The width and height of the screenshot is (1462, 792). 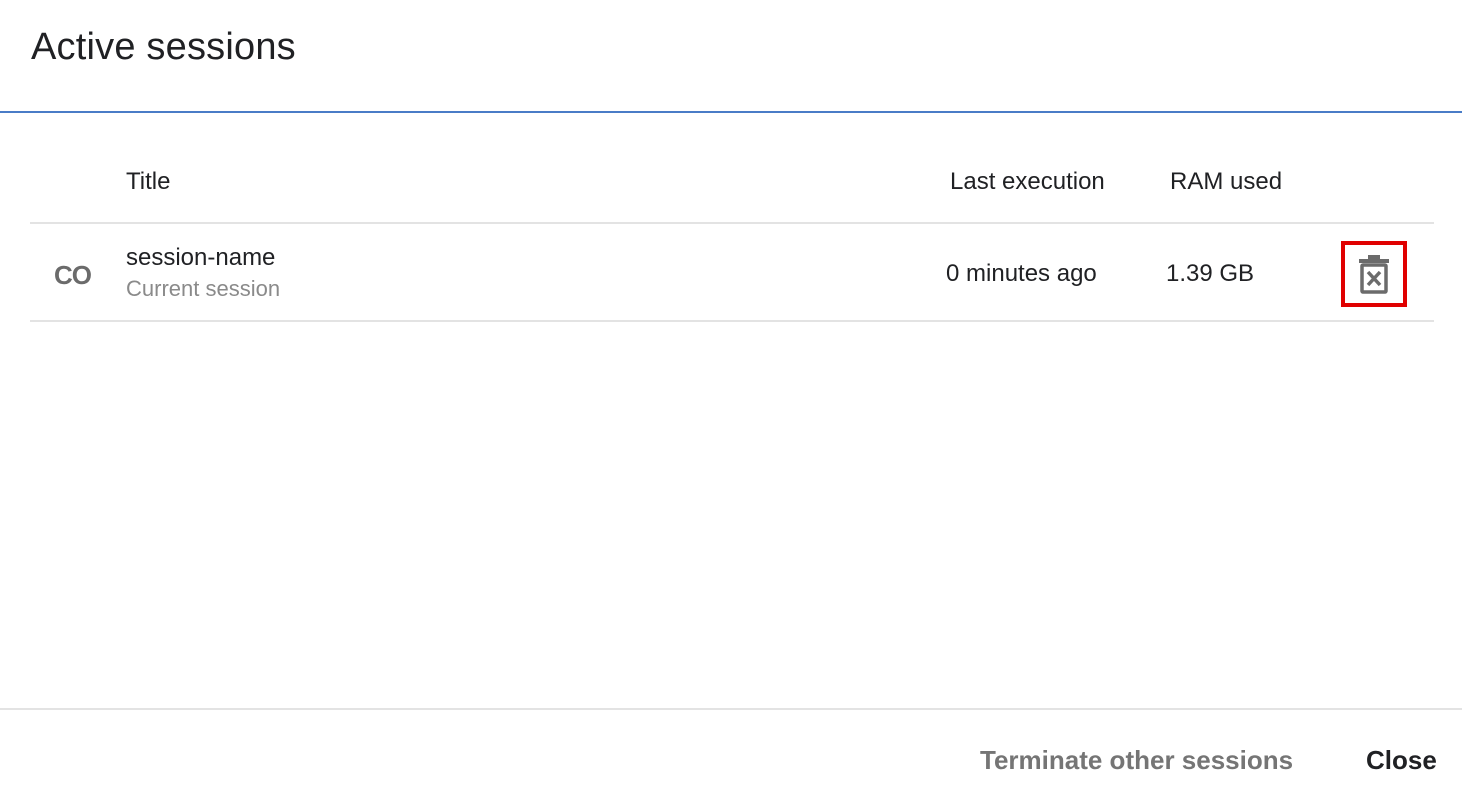 What do you see at coordinates (1210, 273) in the screenshot?
I see `session-ram-used: 1.39 GB` at bounding box center [1210, 273].